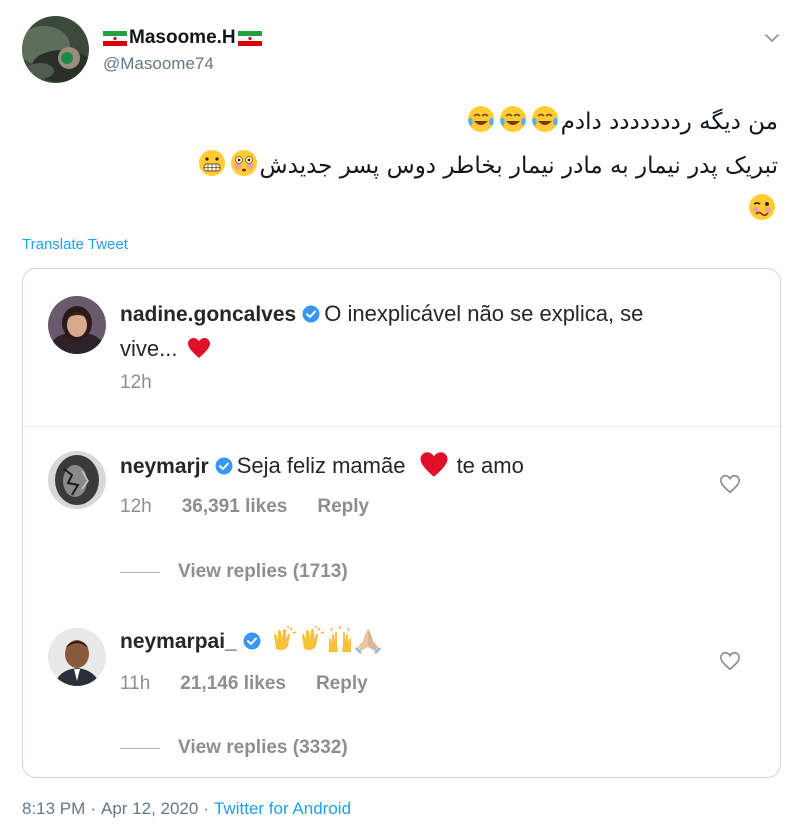 Image resolution: width=800 pixels, height=834 pixels. Describe the element at coordinates (75, 244) in the screenshot. I see `translate-tweet-link: Translate Tweet` at that location.